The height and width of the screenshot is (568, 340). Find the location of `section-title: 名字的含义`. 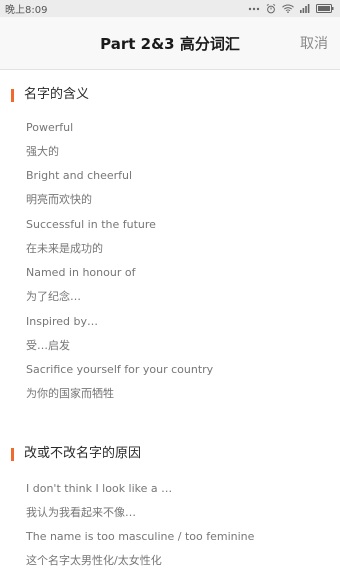

section-title: 名字的含义 is located at coordinates (57, 94).